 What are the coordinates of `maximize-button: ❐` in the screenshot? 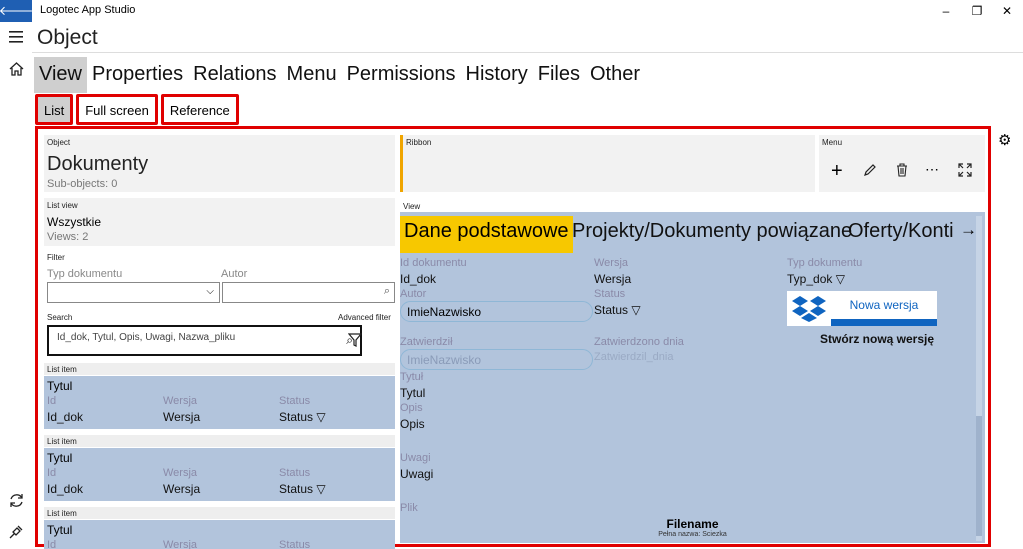 It's located at (977, 11).